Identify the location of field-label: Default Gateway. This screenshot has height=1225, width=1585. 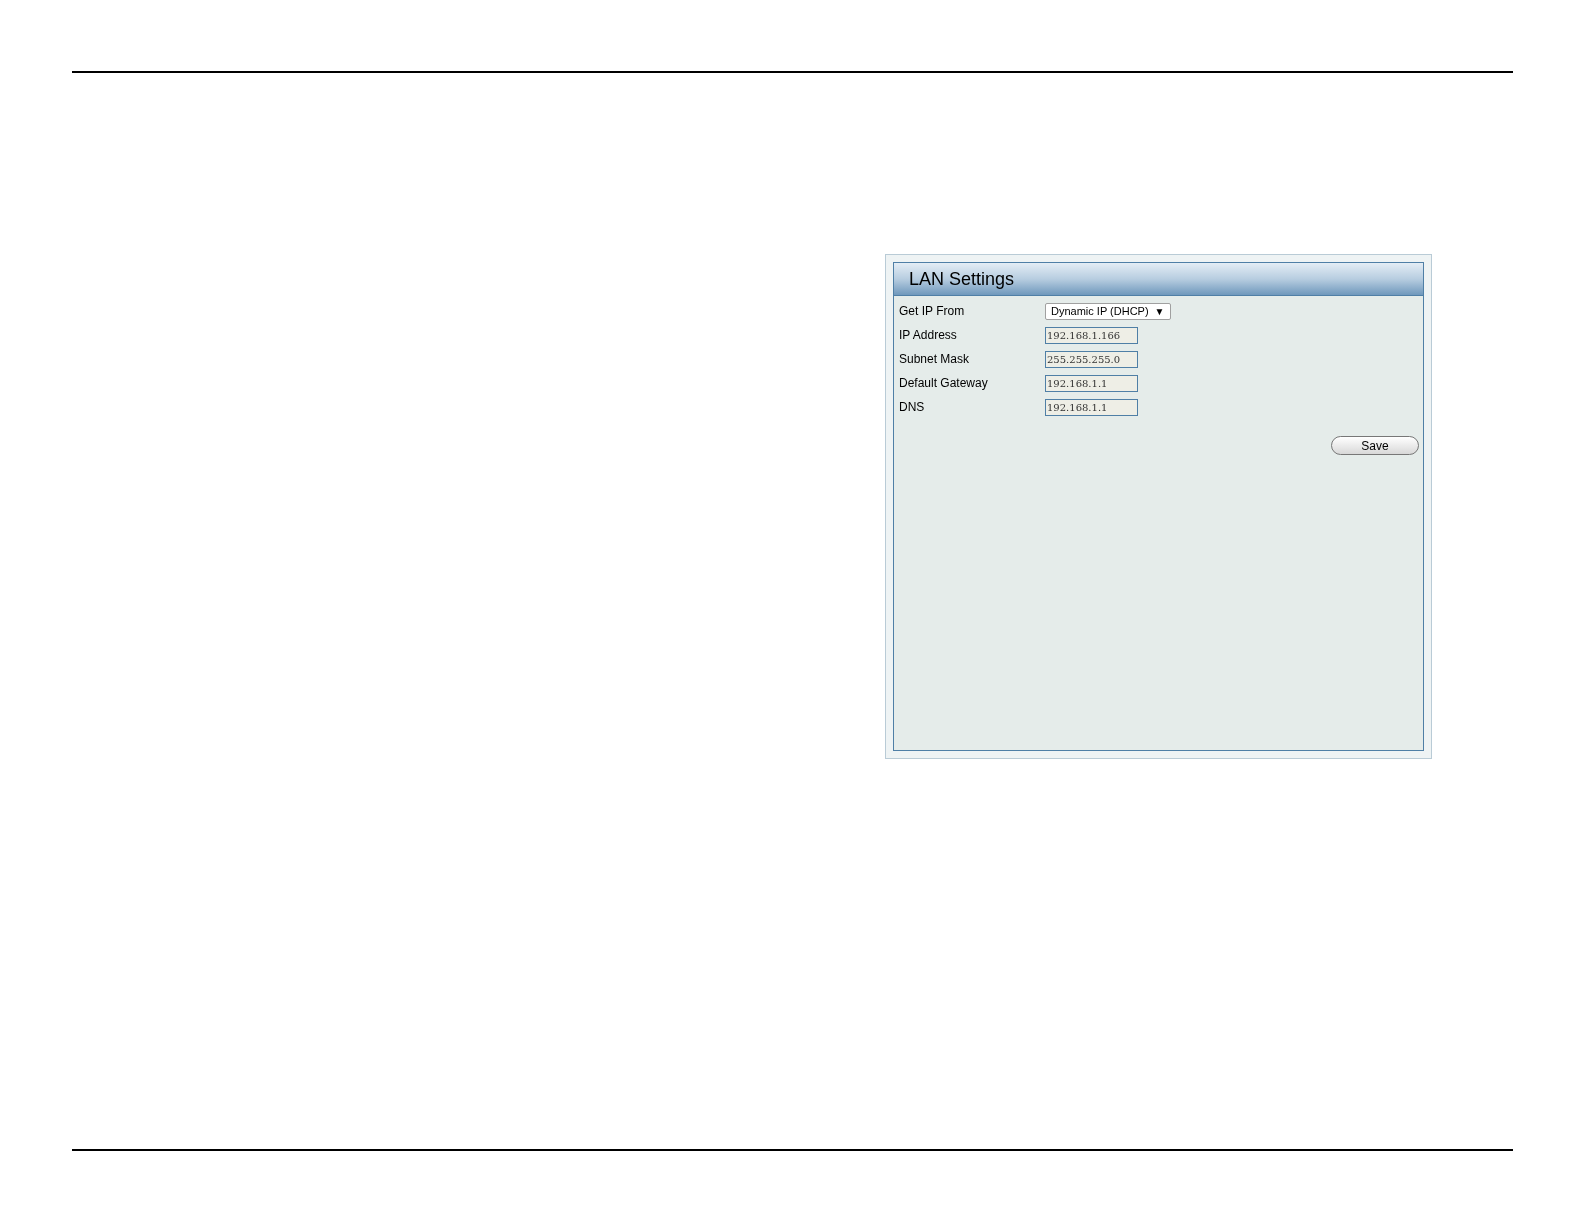
(944, 383).